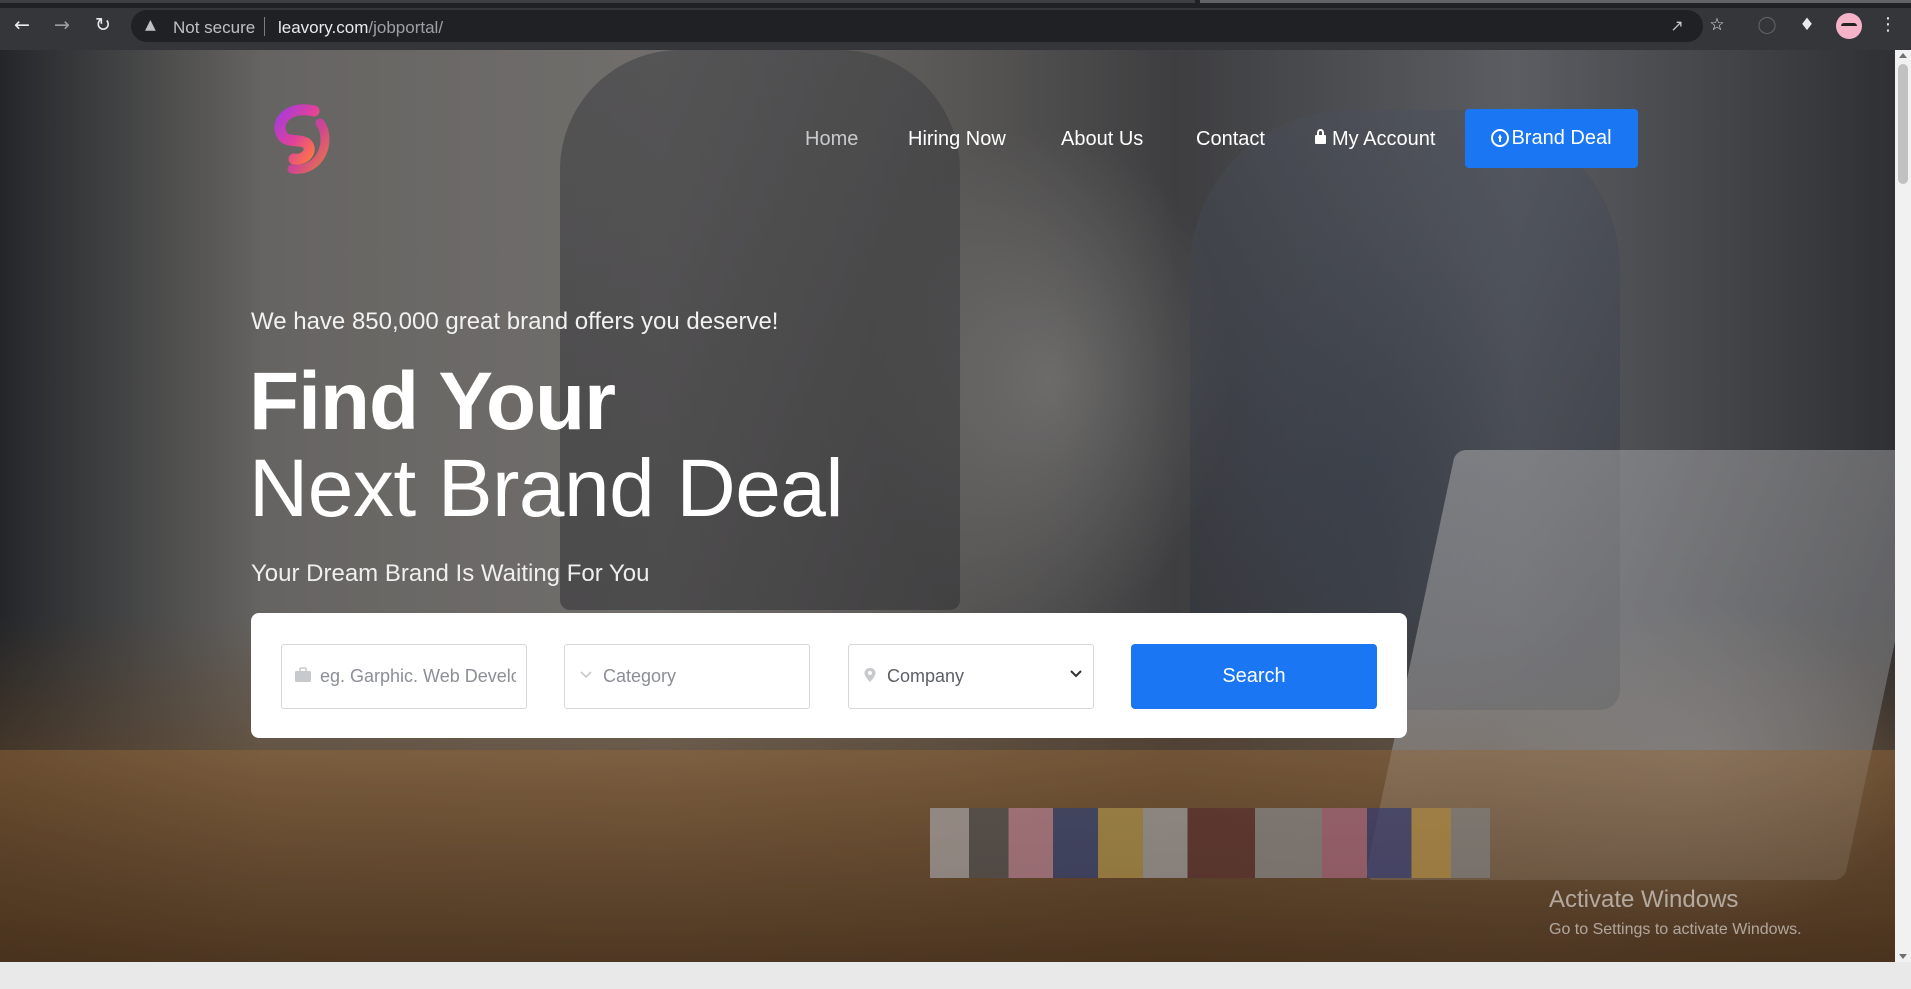  What do you see at coordinates (957, 143) in the screenshot?
I see `nav-hiring-now: Hiring Now` at bounding box center [957, 143].